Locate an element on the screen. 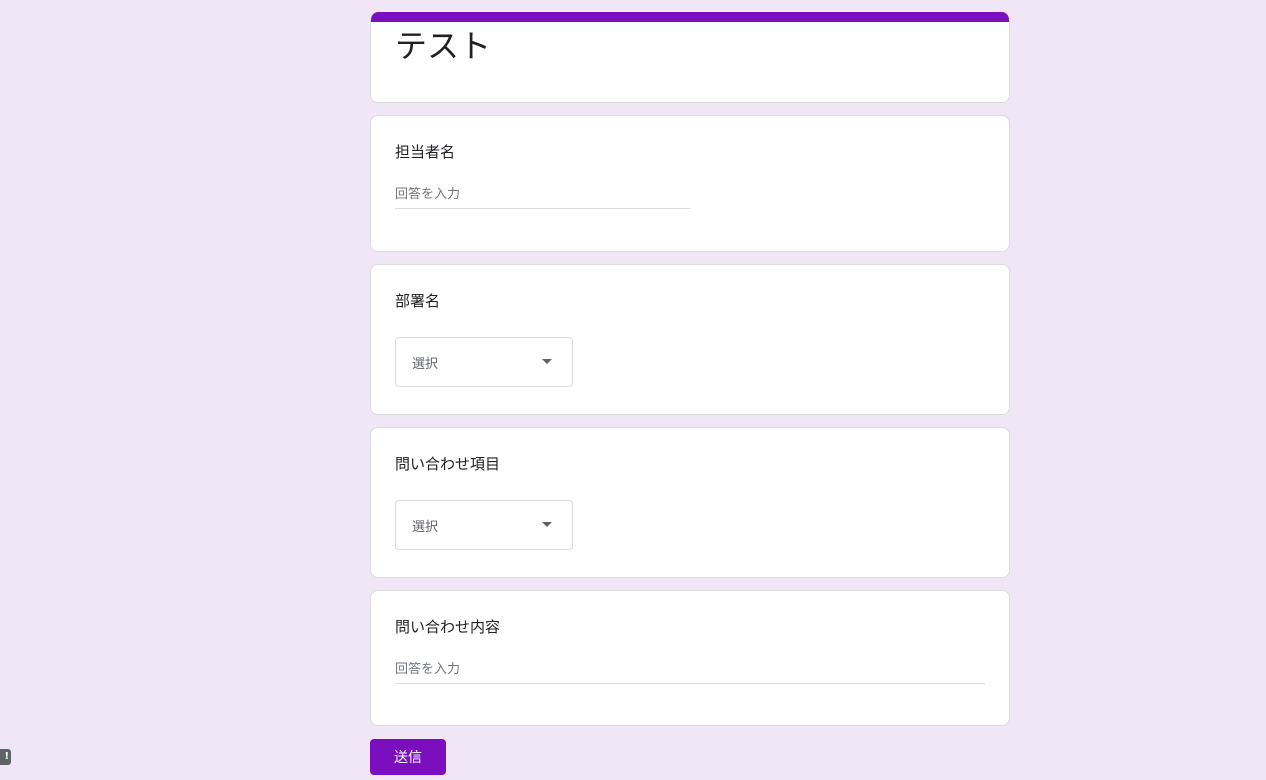 The height and width of the screenshot is (780, 1266). question-card-inquiry-type: 問い合わせ項目 選択 is located at coordinates (690, 502).